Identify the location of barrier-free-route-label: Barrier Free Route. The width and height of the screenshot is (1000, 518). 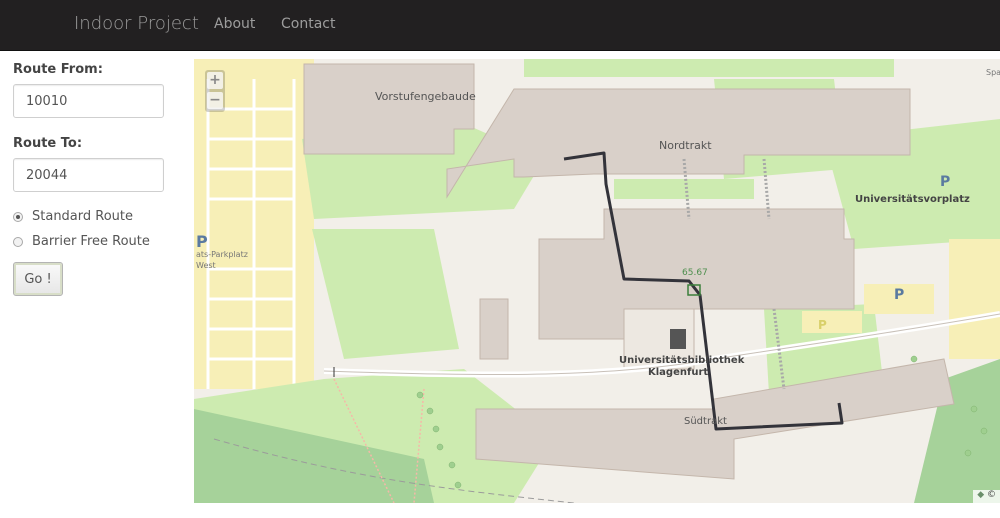
(91, 241).